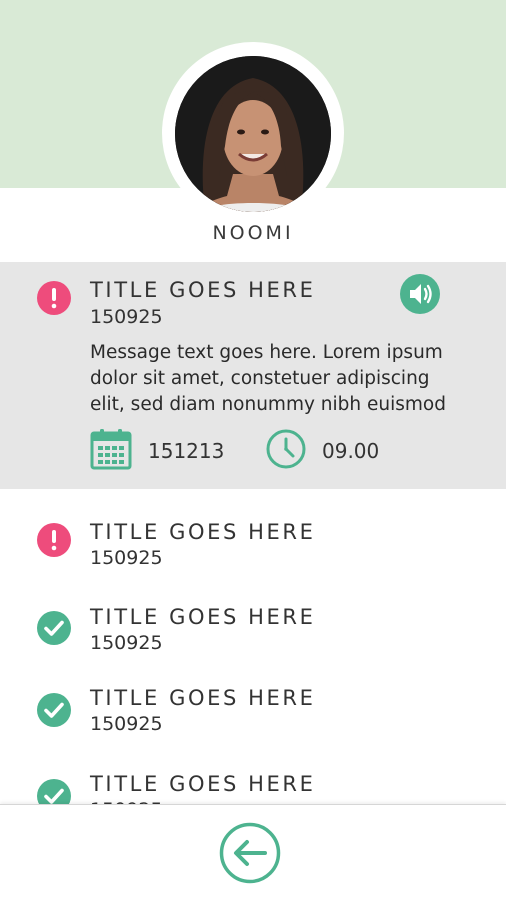  Describe the element at coordinates (253, 233) in the screenshot. I see `user-name: NOOMI` at that location.